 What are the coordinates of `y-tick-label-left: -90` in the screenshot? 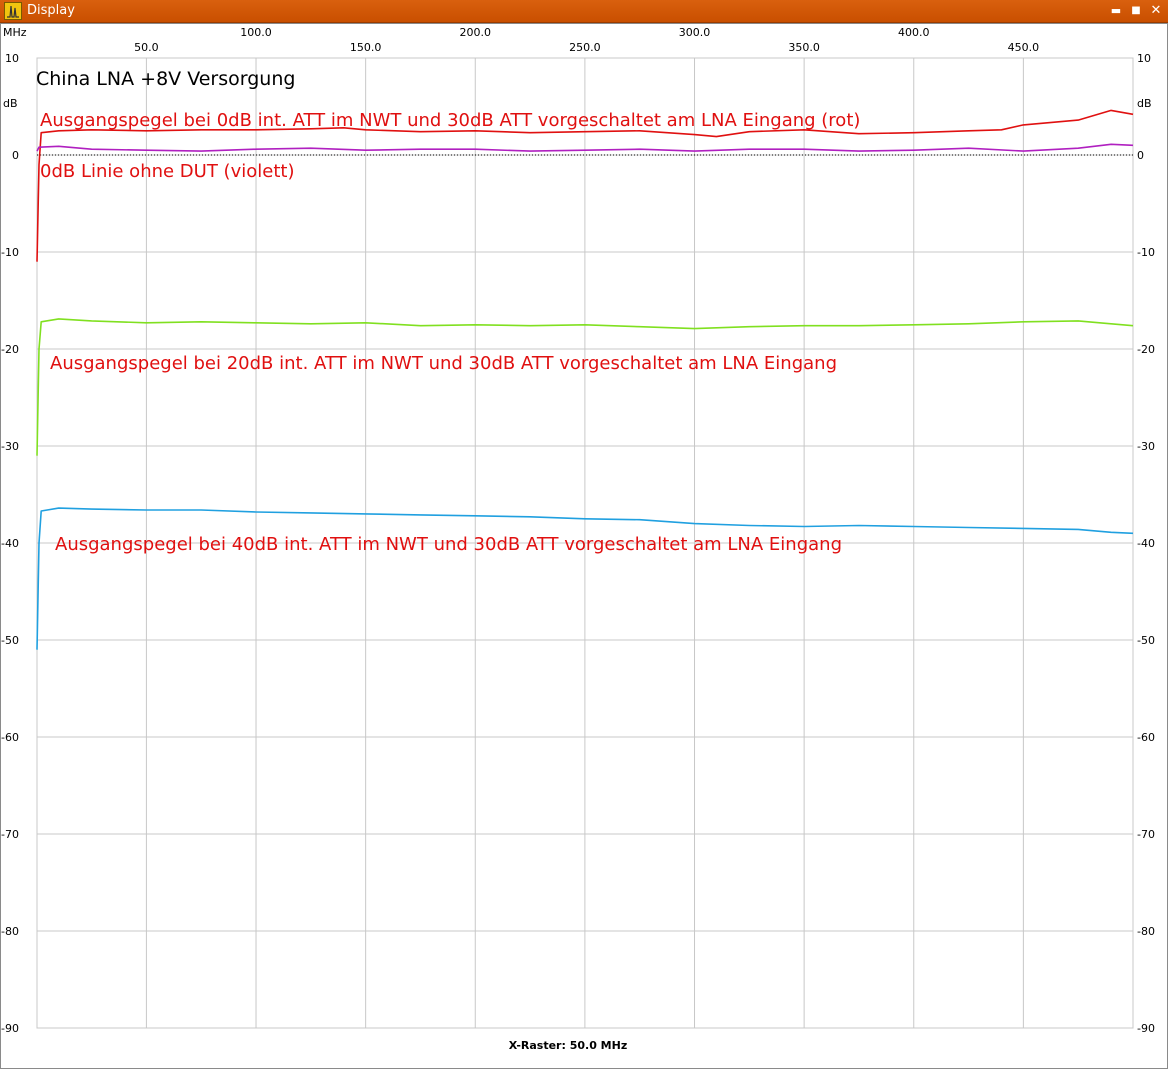 It's located at (10, 1028).